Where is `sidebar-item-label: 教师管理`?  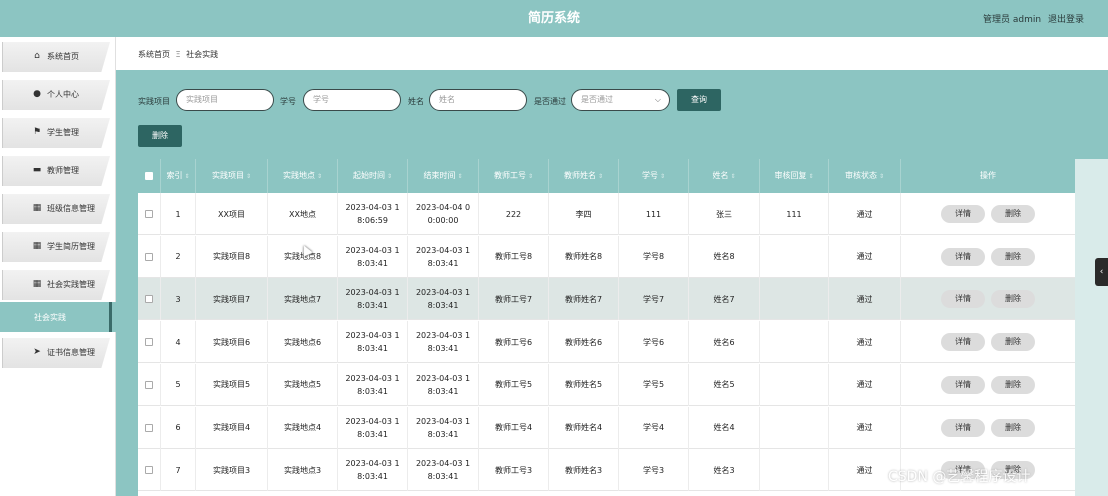 sidebar-item-label: 教师管理 is located at coordinates (63, 170).